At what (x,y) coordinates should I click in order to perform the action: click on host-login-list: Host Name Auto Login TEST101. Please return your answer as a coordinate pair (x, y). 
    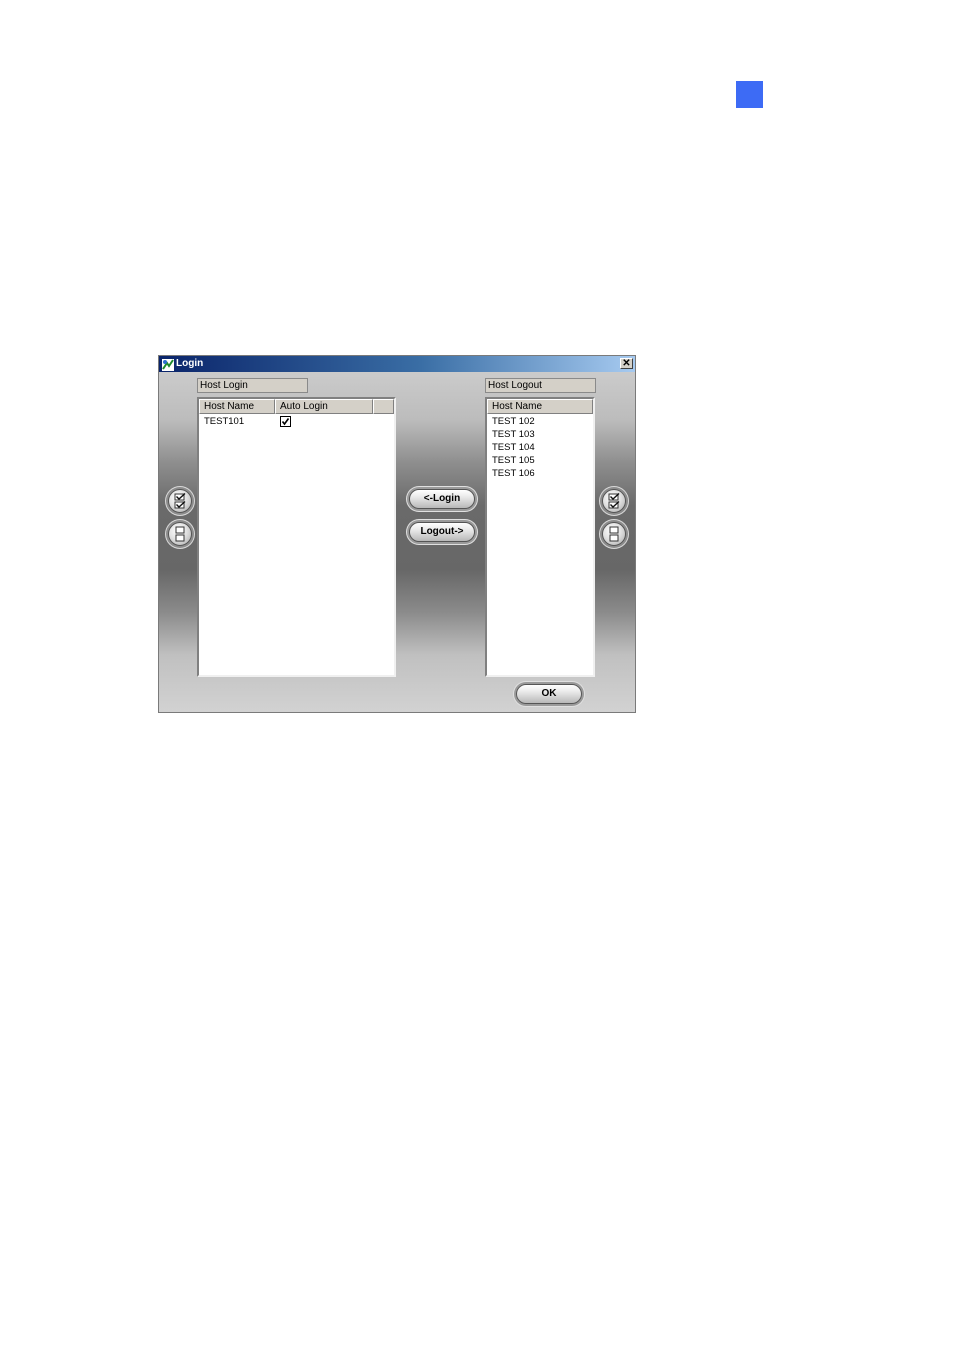
    Looking at the image, I should click on (296, 537).